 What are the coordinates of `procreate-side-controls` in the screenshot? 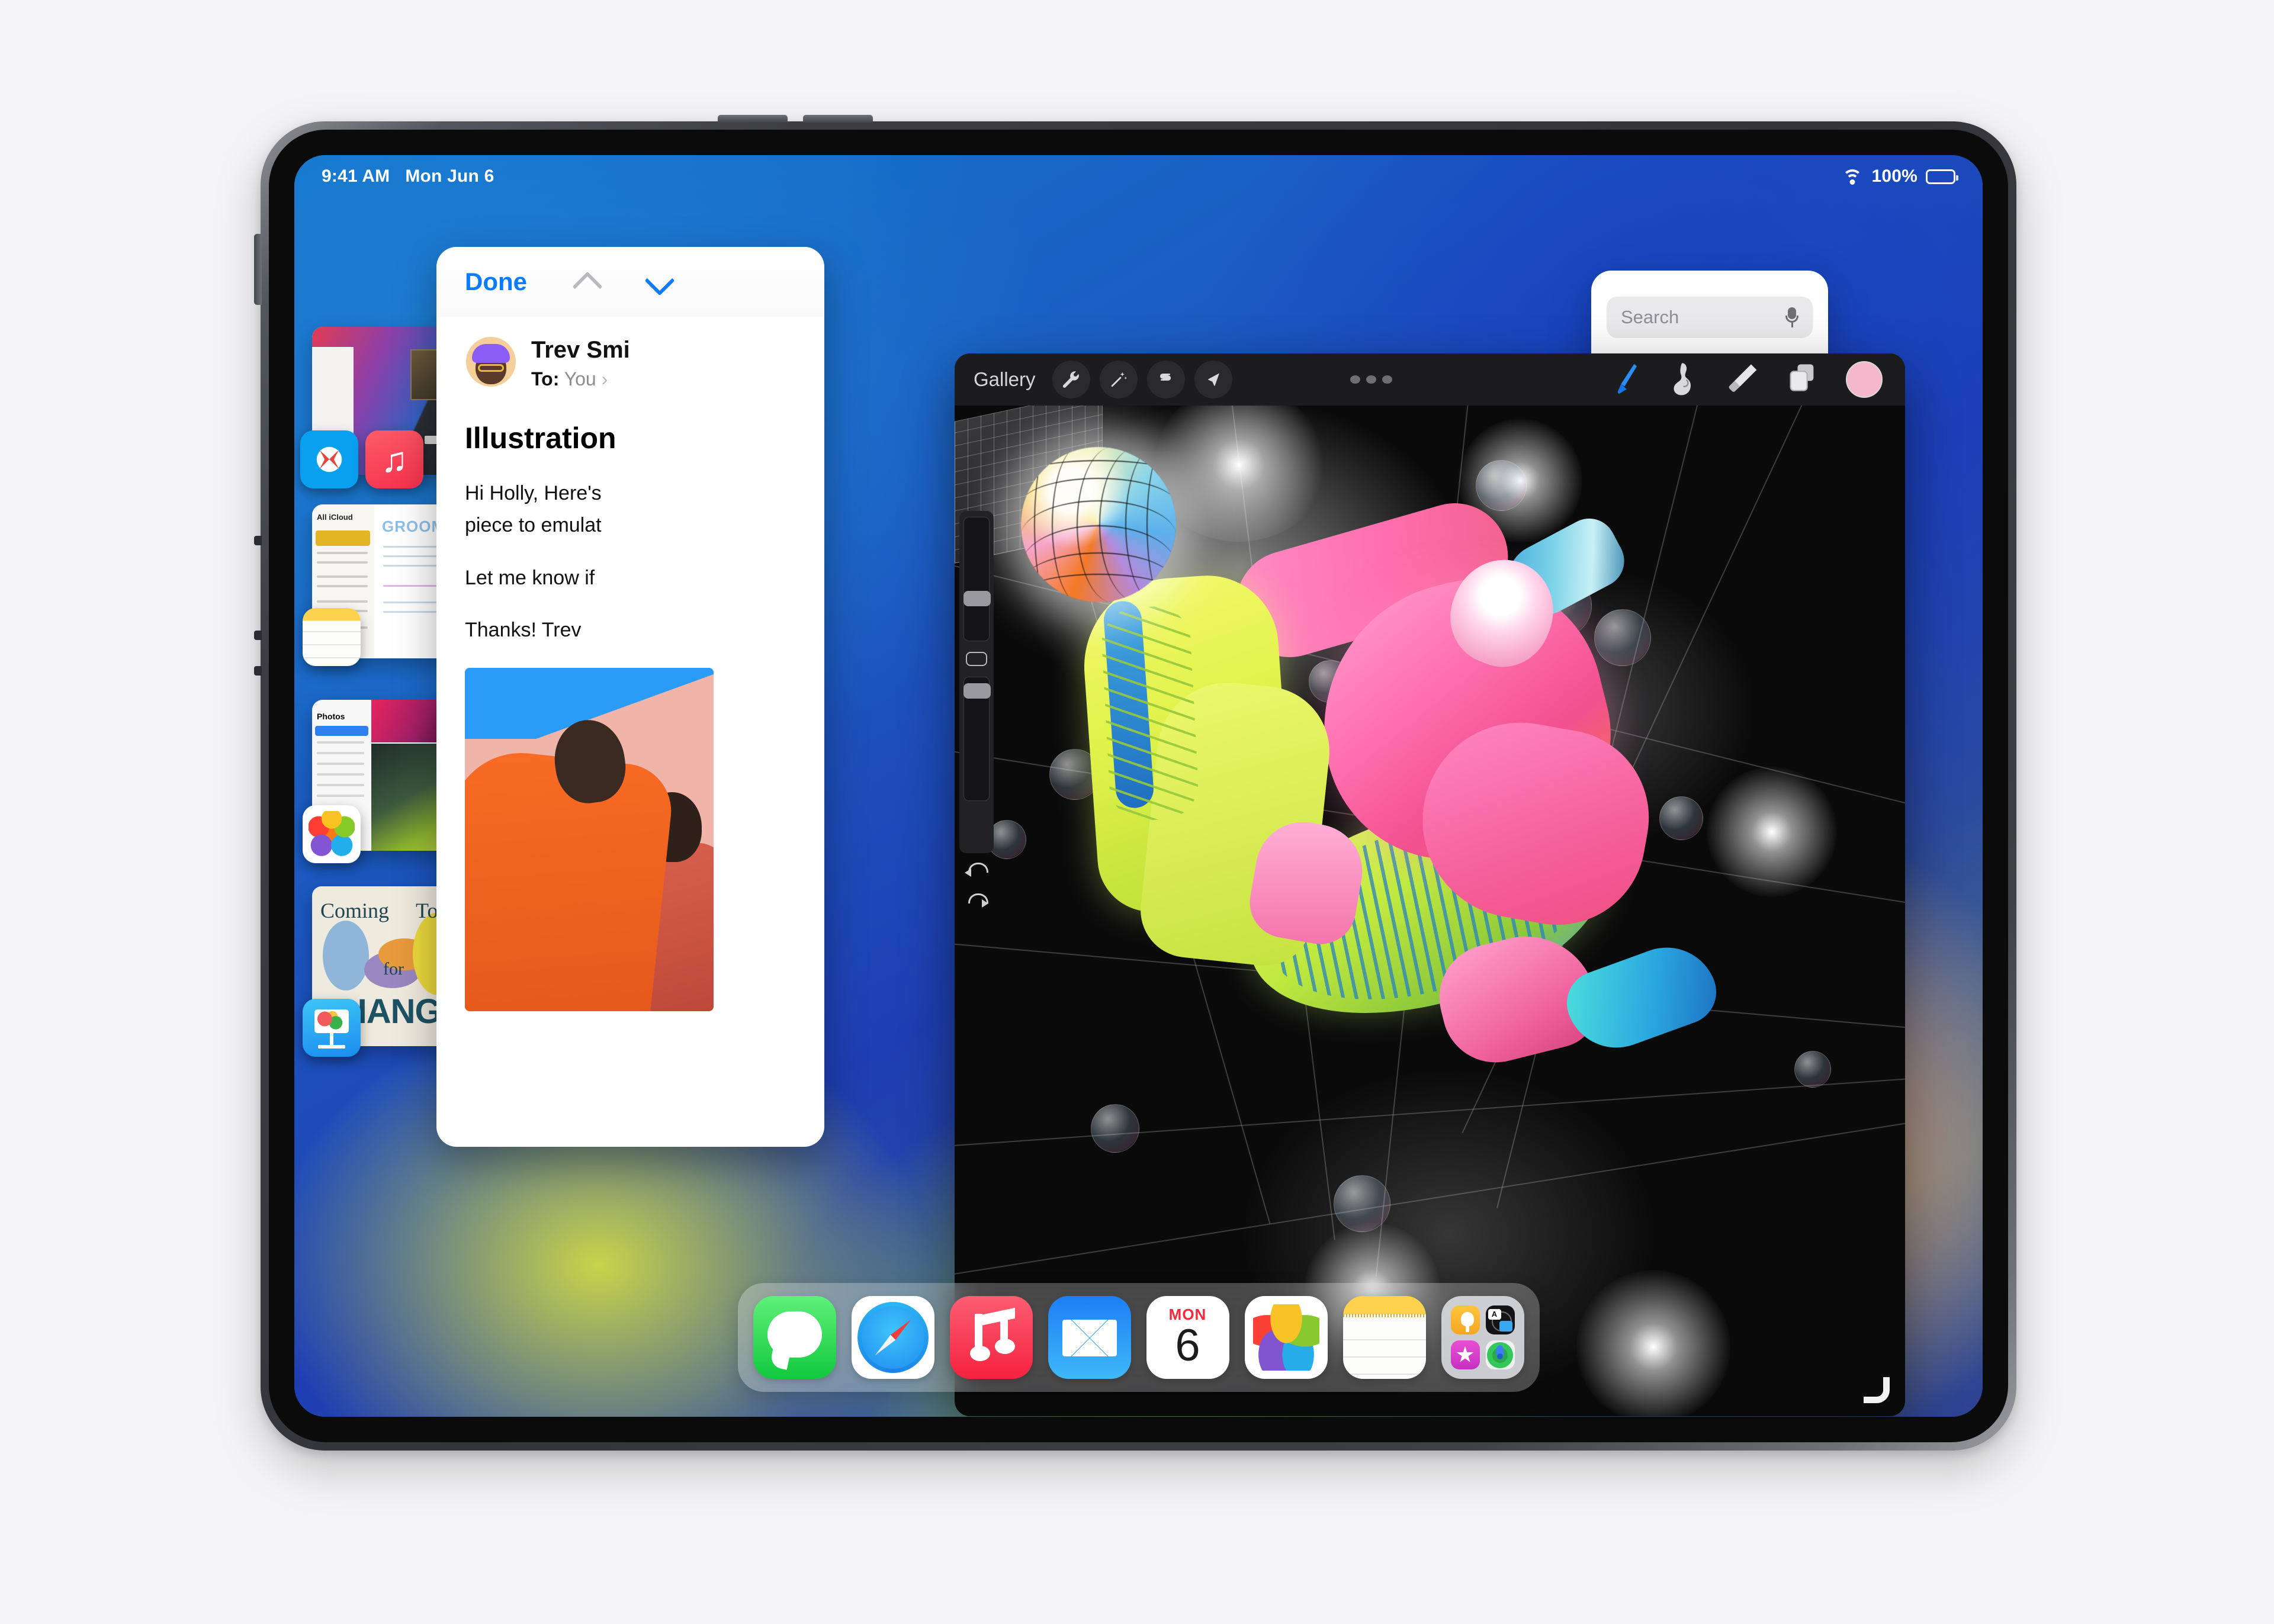 It's located at (976, 682).